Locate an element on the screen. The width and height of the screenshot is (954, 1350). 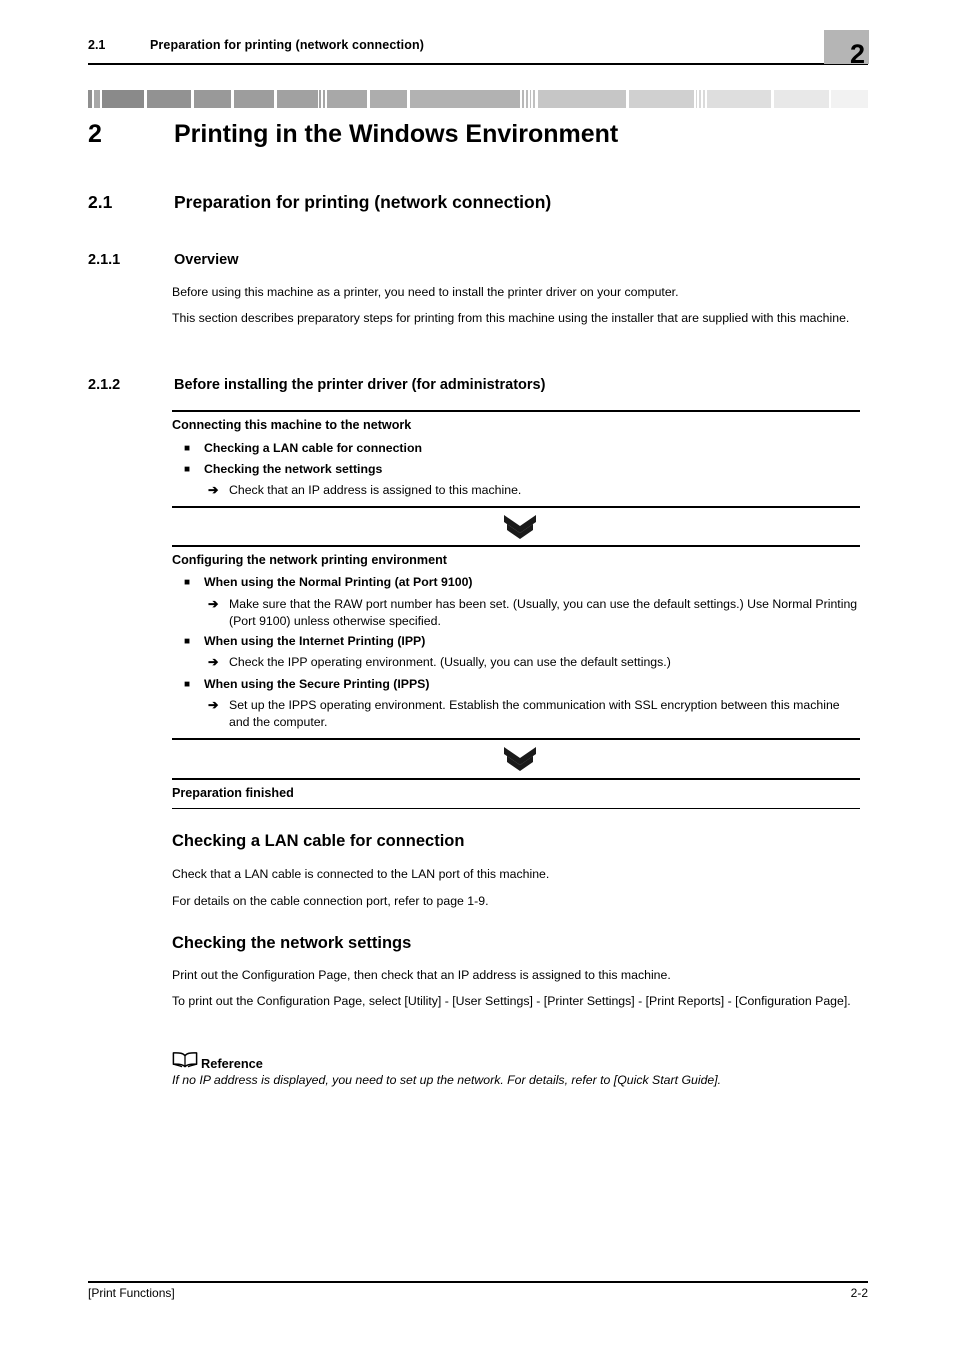
chapter-heading: 2 Printing in the Windows Environment is located at coordinates (488, 134).